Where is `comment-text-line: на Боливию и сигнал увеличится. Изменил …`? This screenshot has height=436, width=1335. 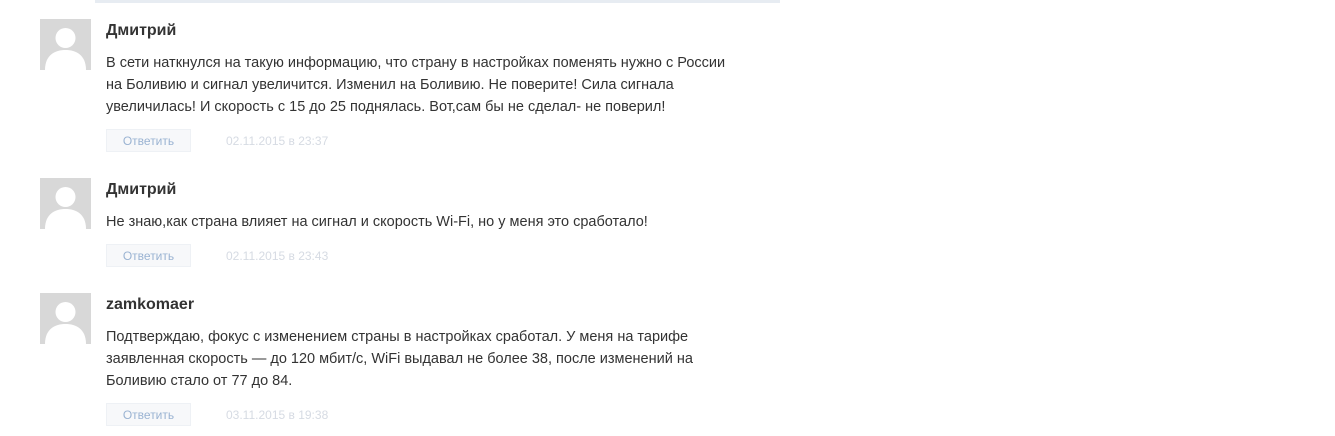 comment-text-line: на Боливию и сигнал увеличится. Изменил … is located at coordinates (390, 85).